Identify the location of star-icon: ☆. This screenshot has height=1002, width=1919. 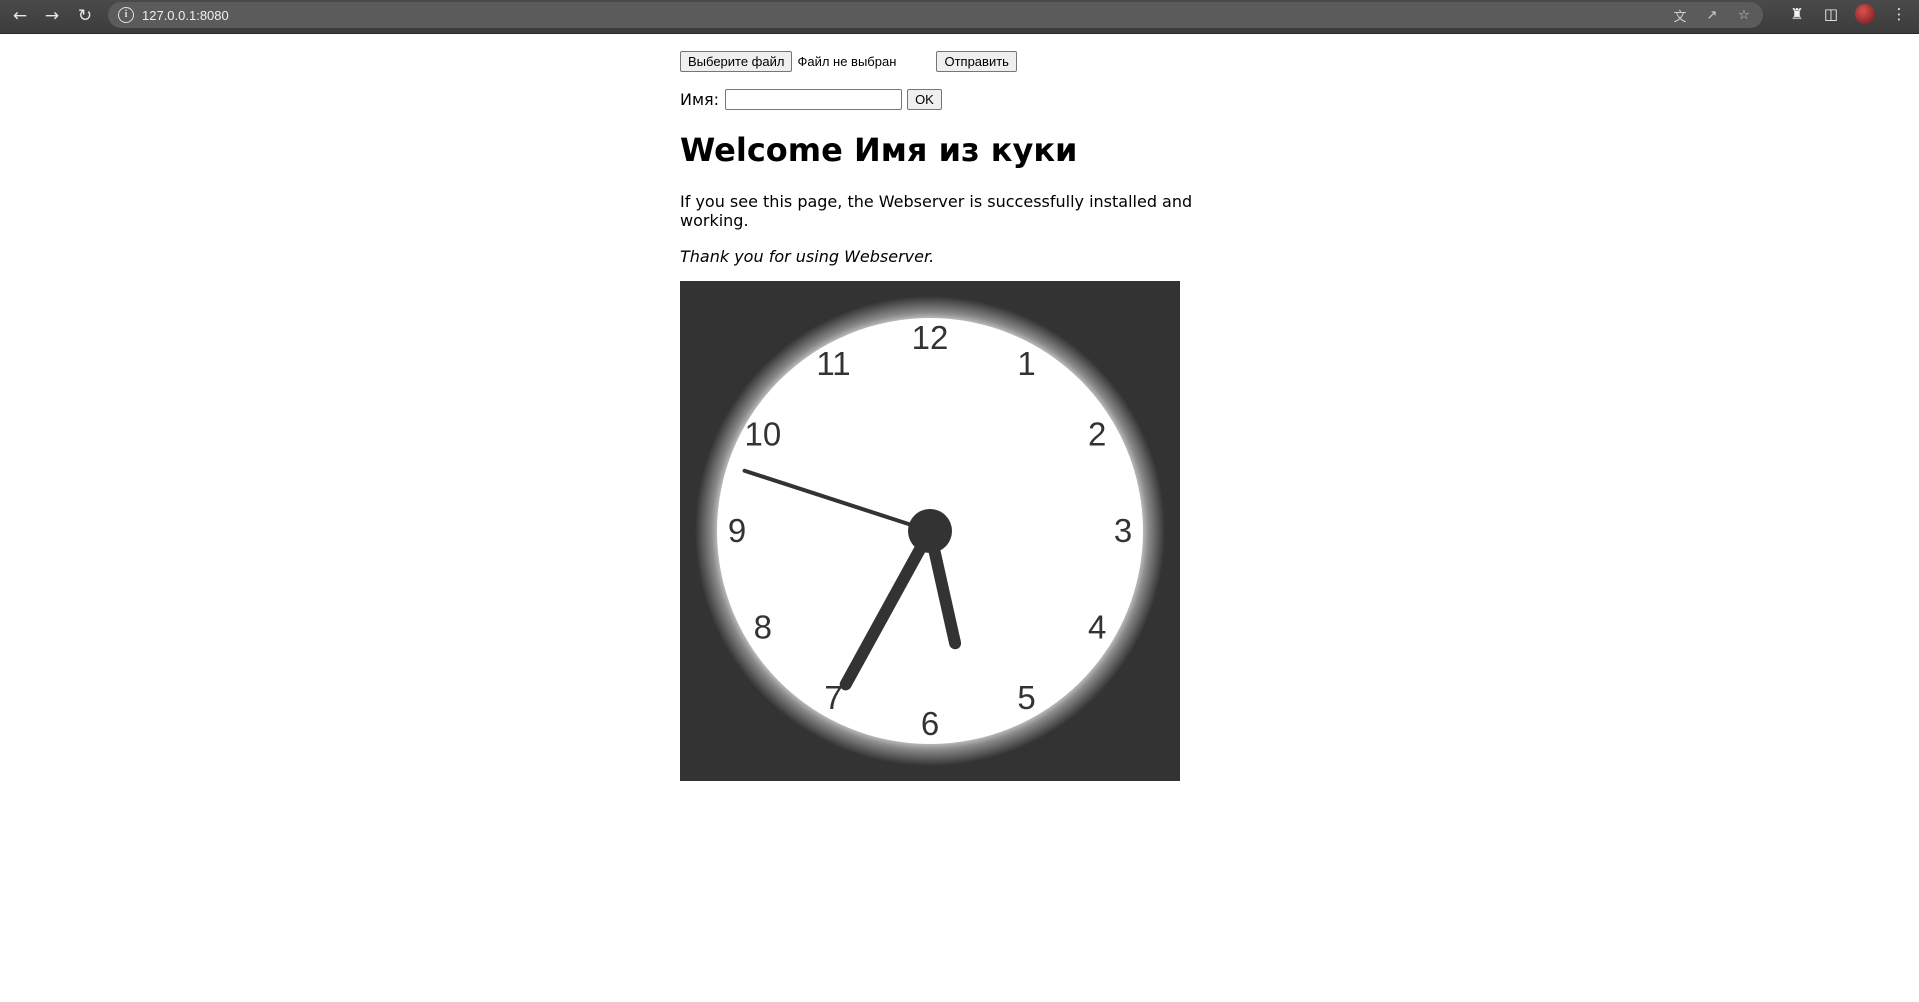
(1744, 15).